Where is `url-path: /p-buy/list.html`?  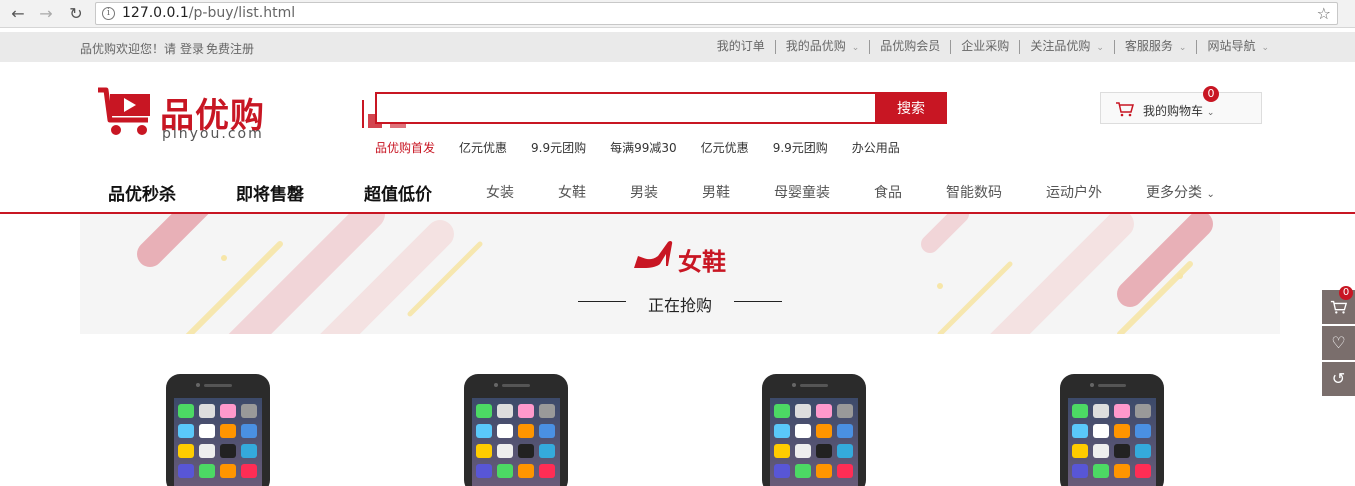
url-path: /p-buy/list.html is located at coordinates (242, 13).